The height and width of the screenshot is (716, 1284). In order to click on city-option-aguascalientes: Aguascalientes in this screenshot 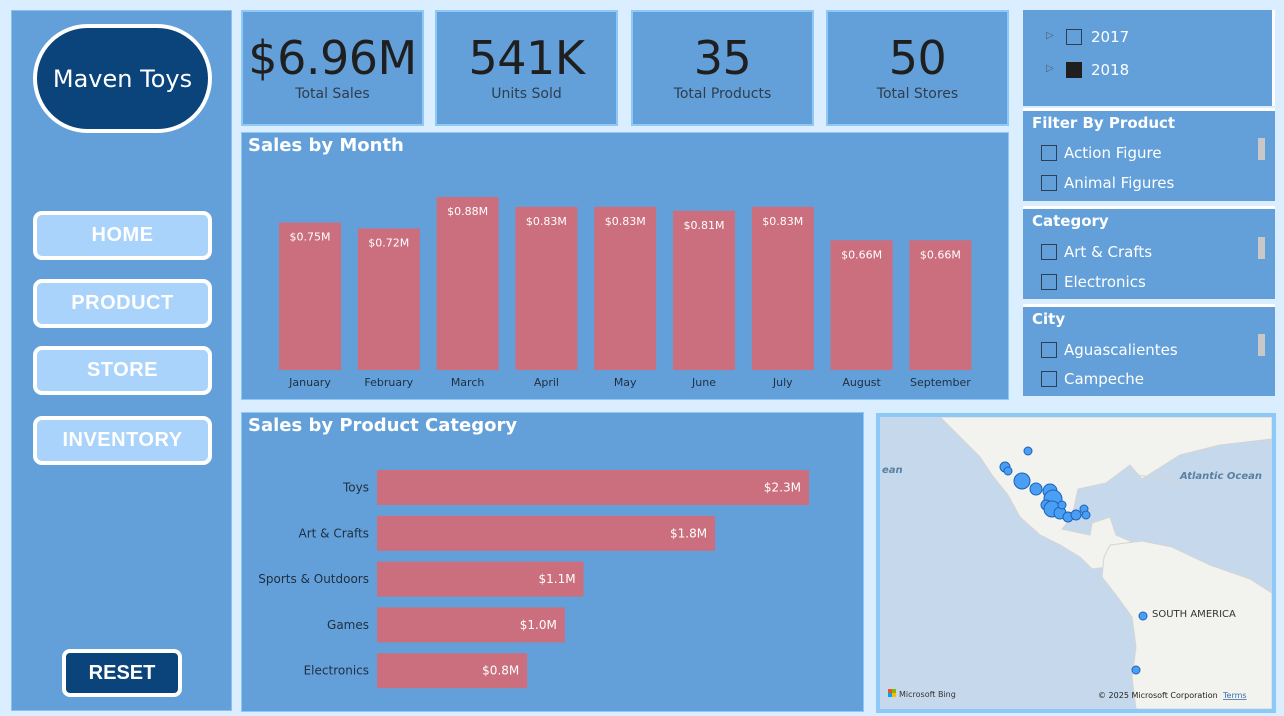, I will do `click(1121, 350)`.